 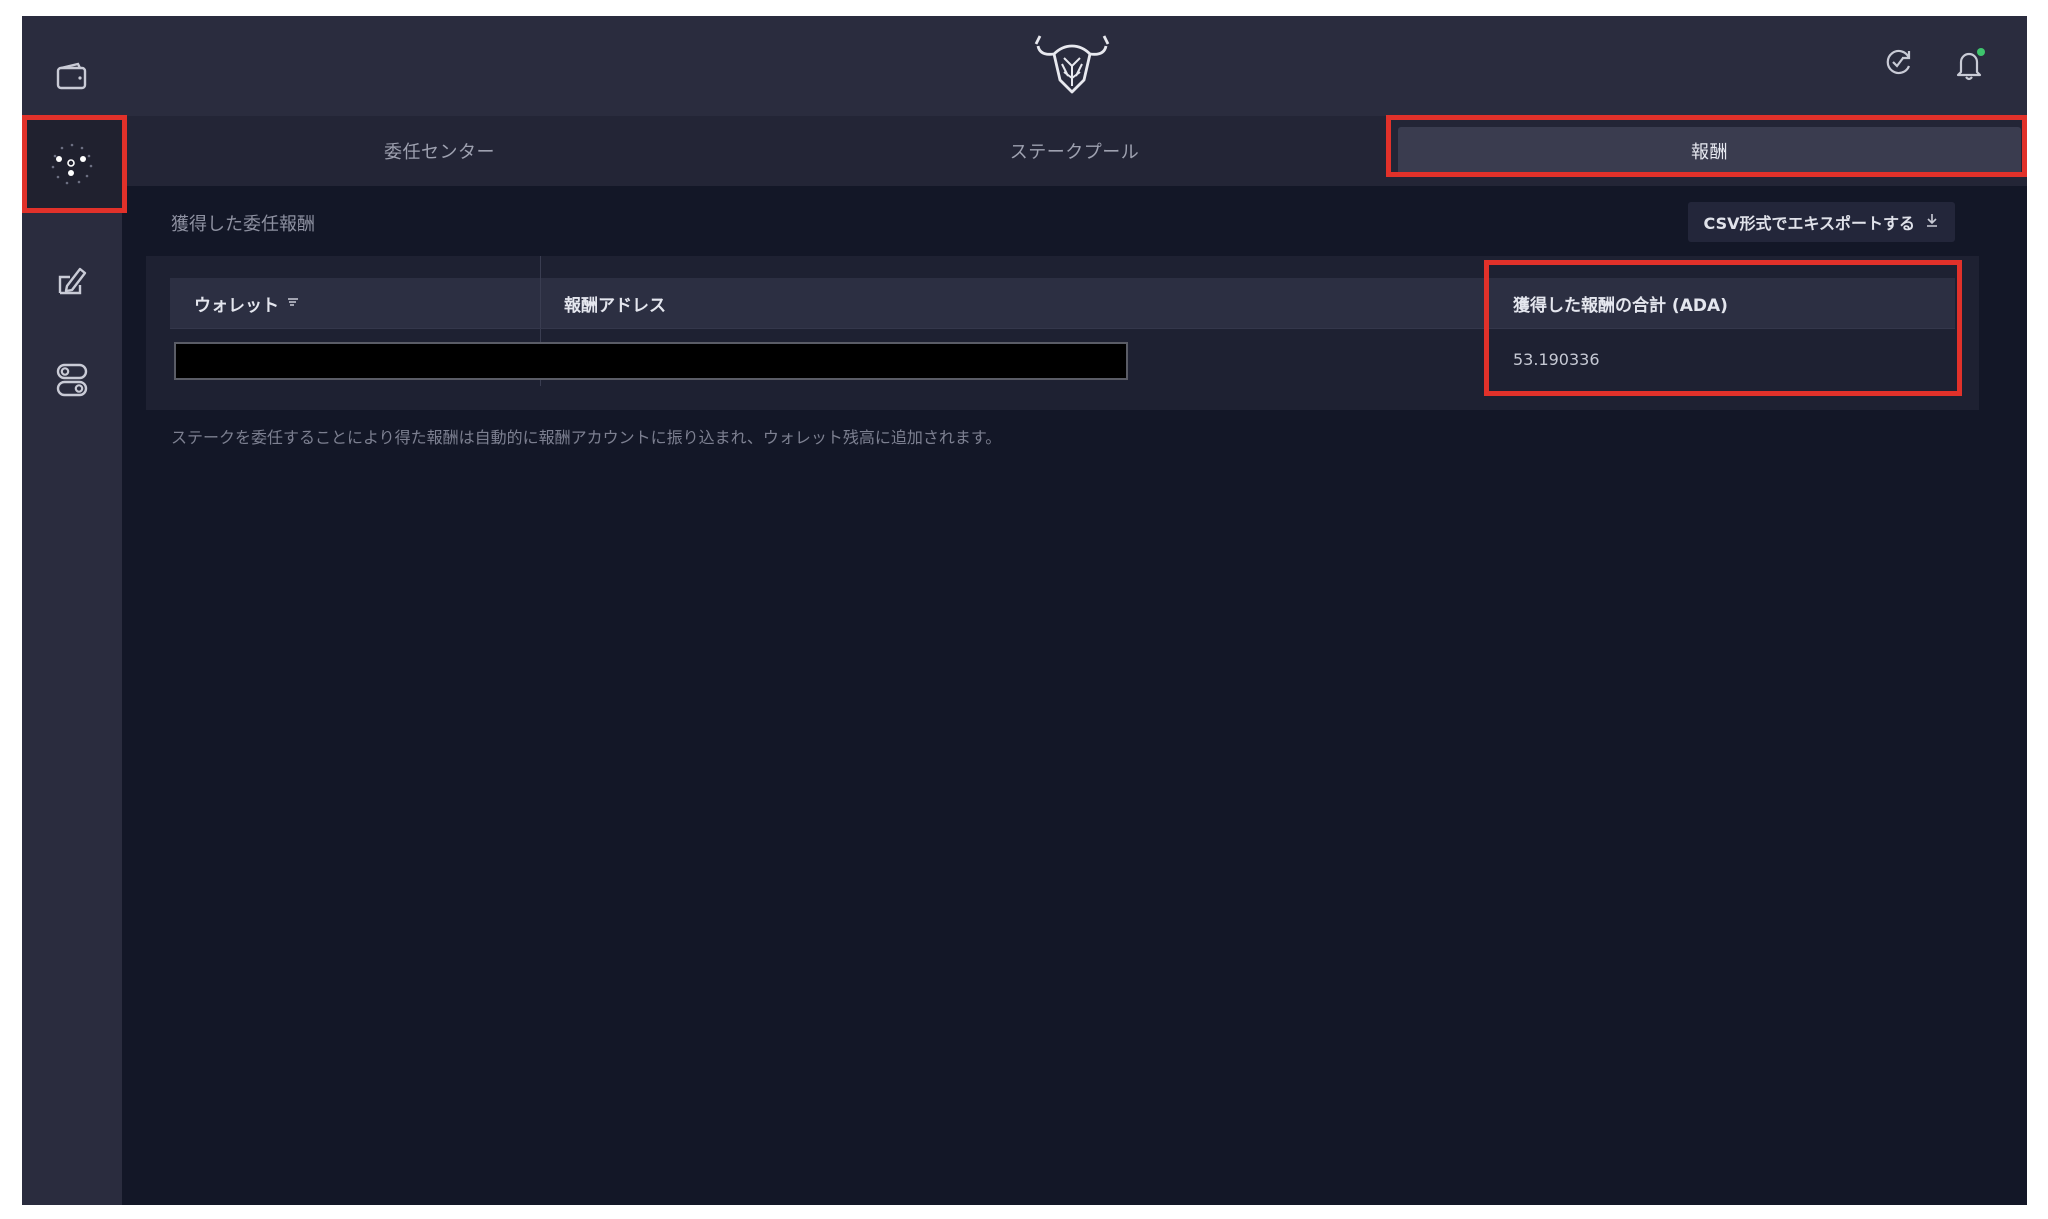 I want to click on sync-icon, so click(x=1898, y=64).